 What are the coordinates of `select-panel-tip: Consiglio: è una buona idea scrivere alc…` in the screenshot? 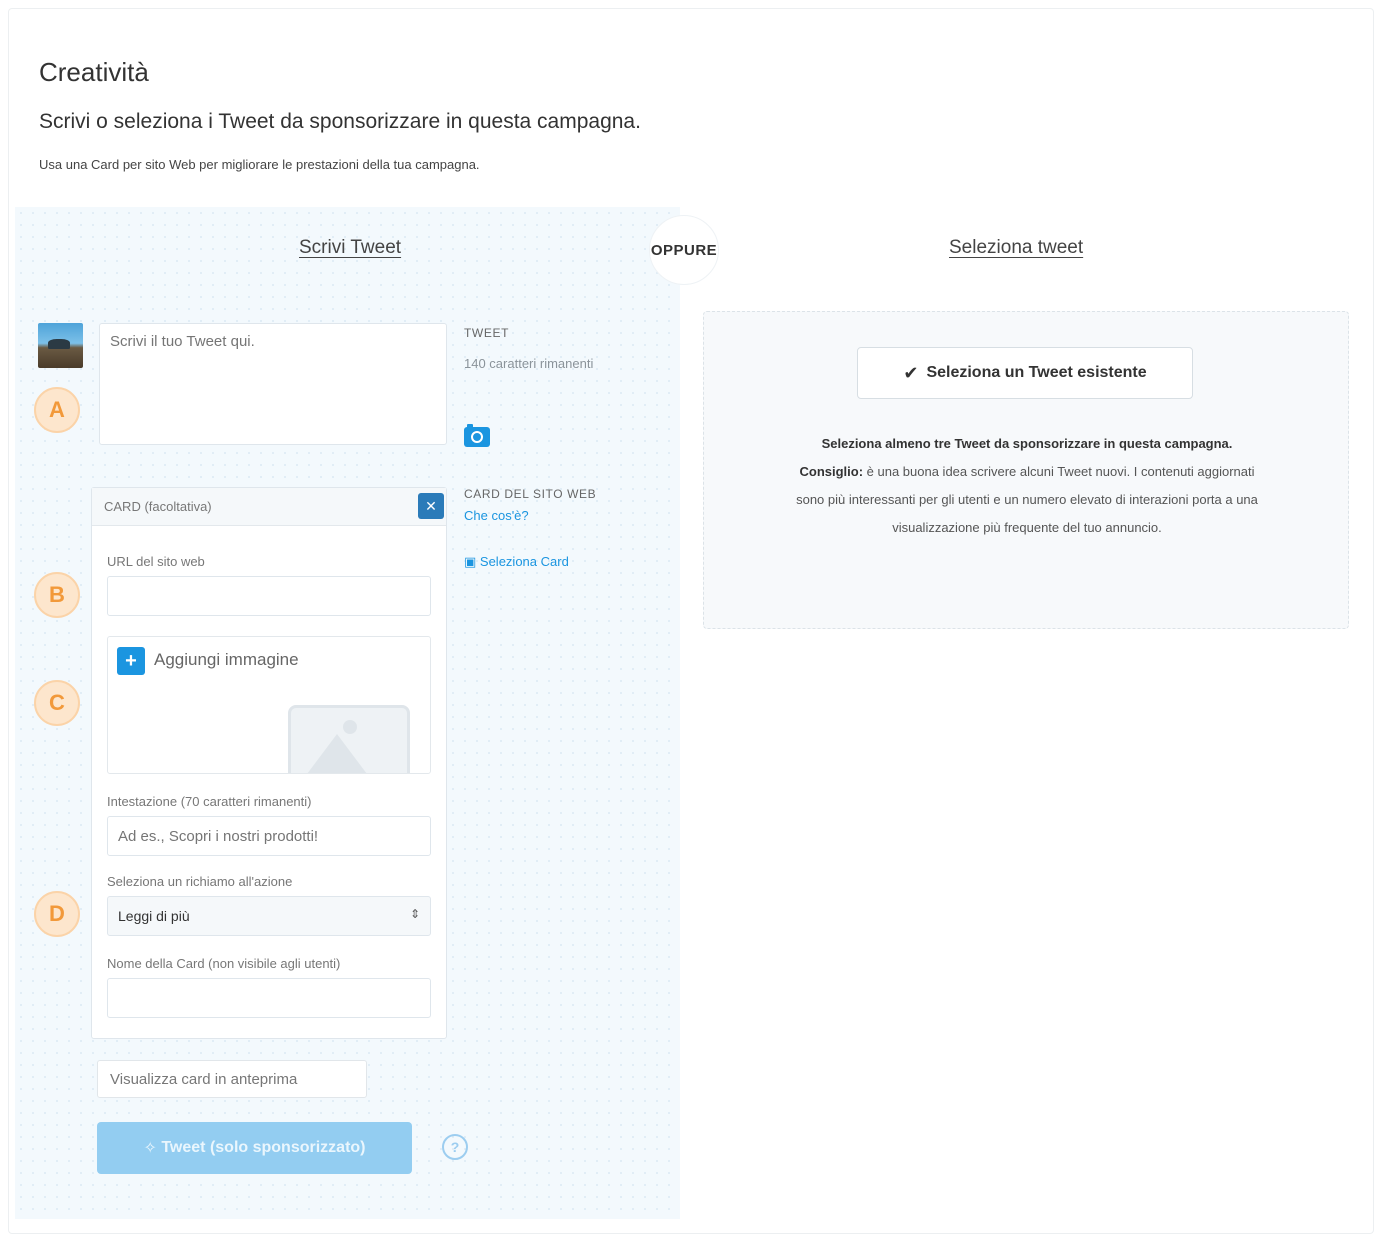 It's located at (1027, 500).